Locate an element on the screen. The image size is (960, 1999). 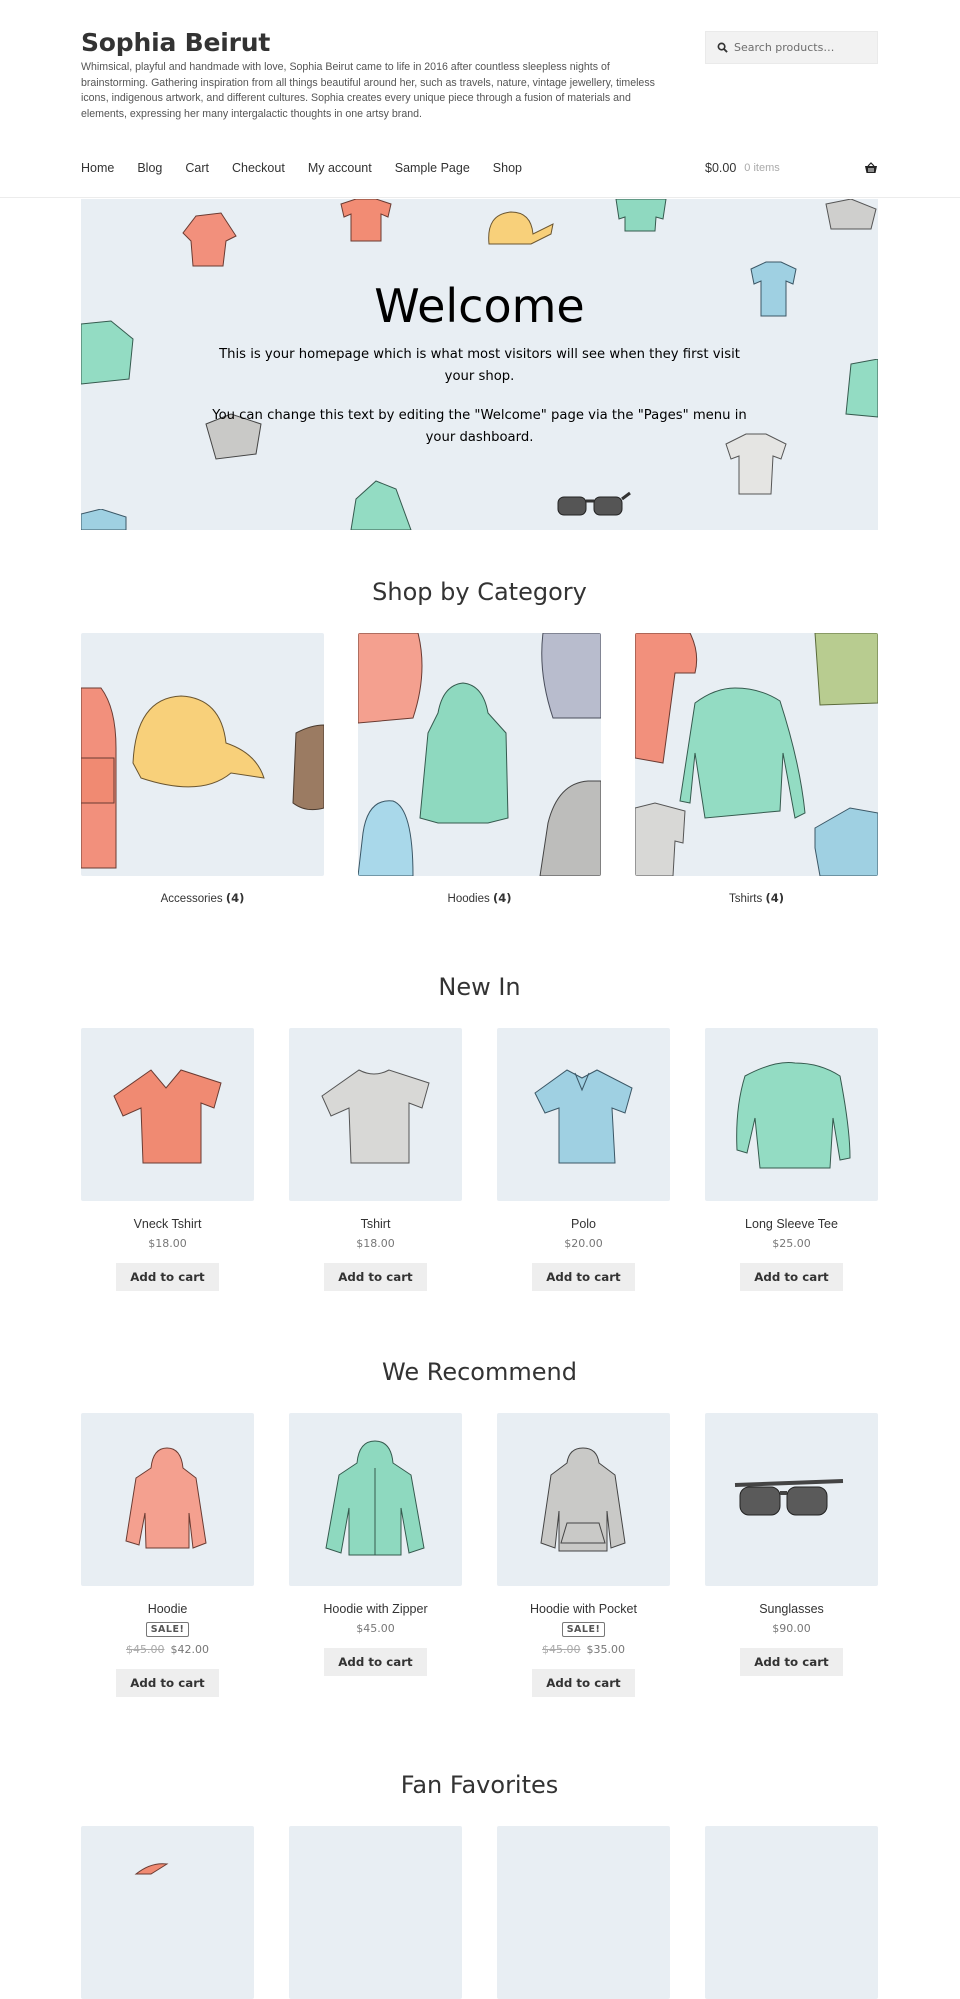
hero-title: Welcome is located at coordinates (479, 306).